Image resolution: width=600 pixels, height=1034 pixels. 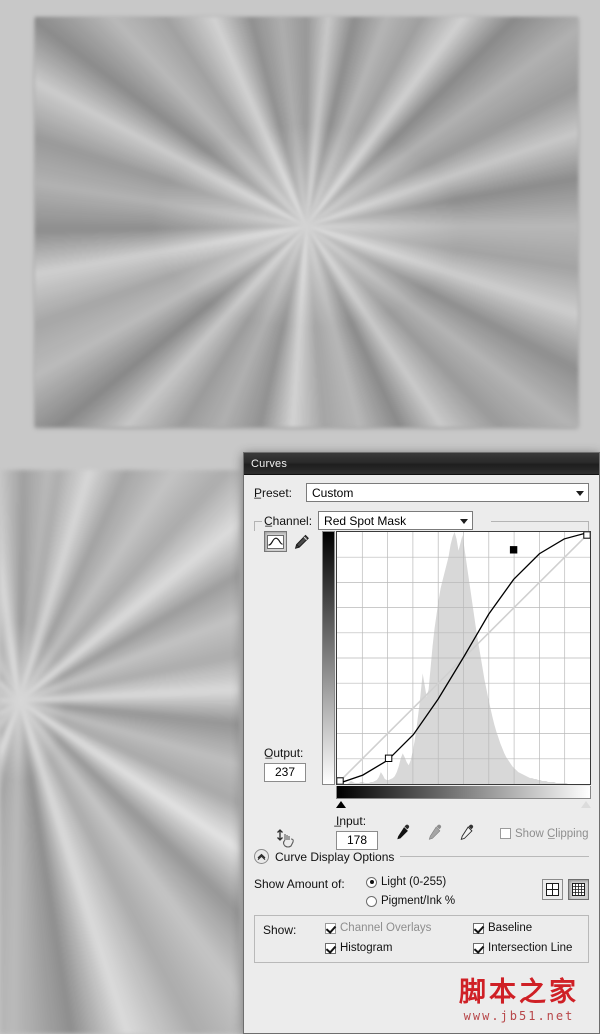 I want to click on channel-dropdown: Red Spot Mask, so click(x=396, y=520).